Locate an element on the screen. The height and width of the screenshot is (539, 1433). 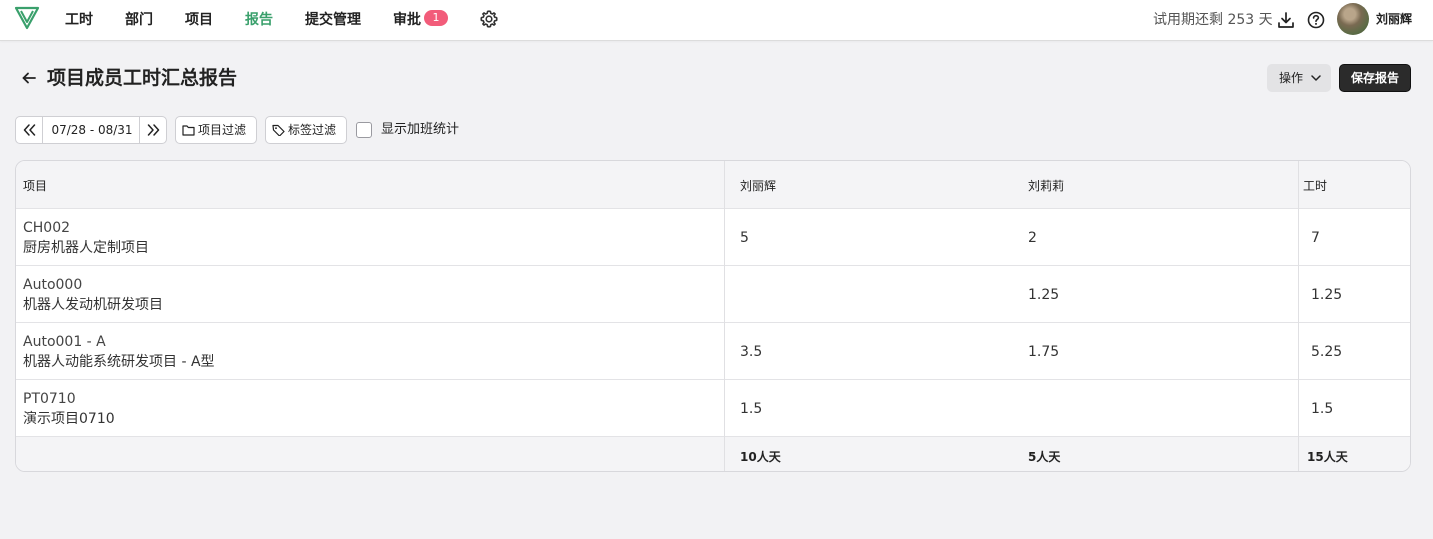
next-period-button is located at coordinates (152, 130).